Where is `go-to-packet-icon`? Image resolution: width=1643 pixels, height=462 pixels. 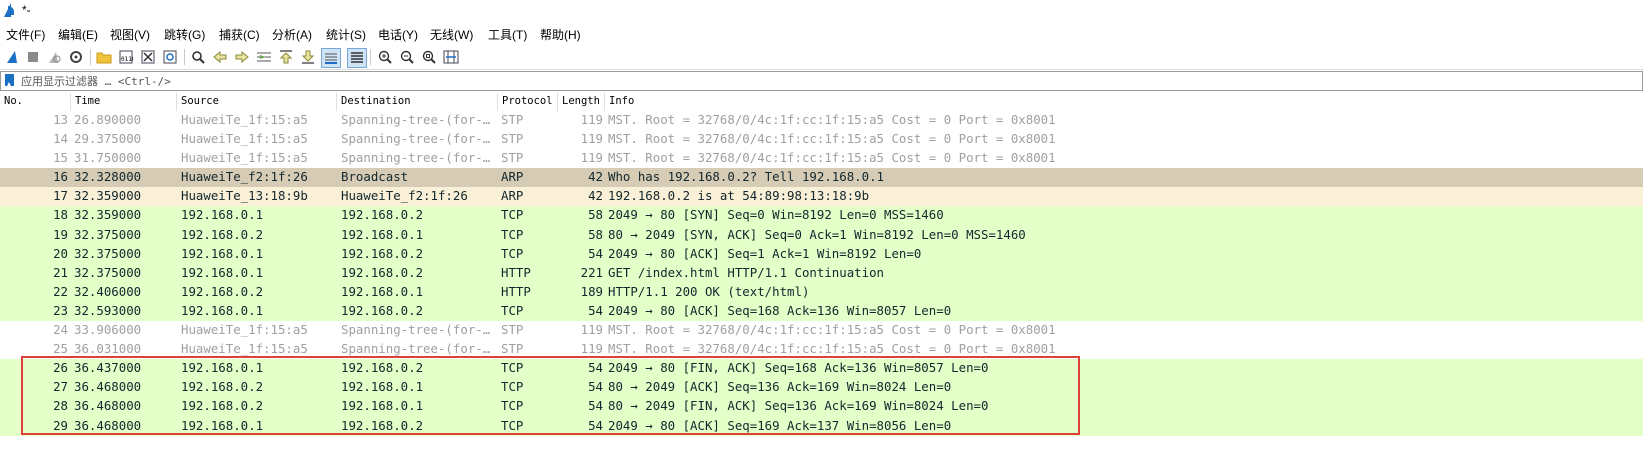 go-to-packet-icon is located at coordinates (264, 57).